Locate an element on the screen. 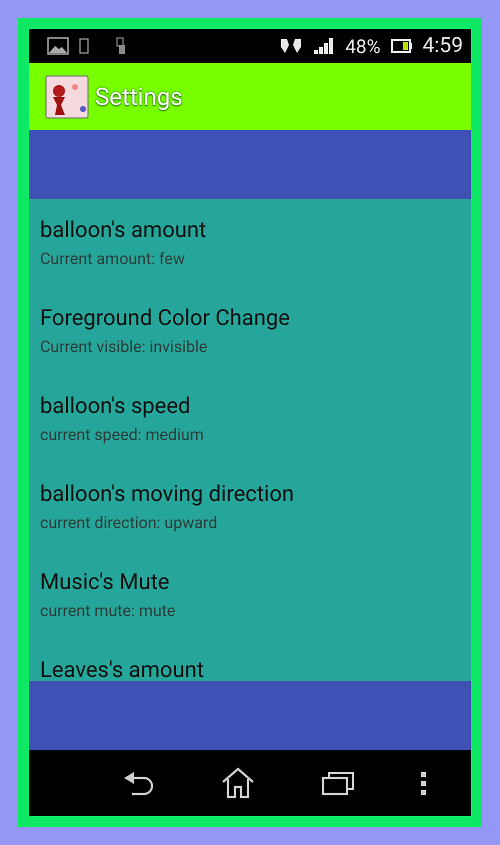 This screenshot has width=500, height=845. preference-summary: current direction: upward is located at coordinates (129, 523).